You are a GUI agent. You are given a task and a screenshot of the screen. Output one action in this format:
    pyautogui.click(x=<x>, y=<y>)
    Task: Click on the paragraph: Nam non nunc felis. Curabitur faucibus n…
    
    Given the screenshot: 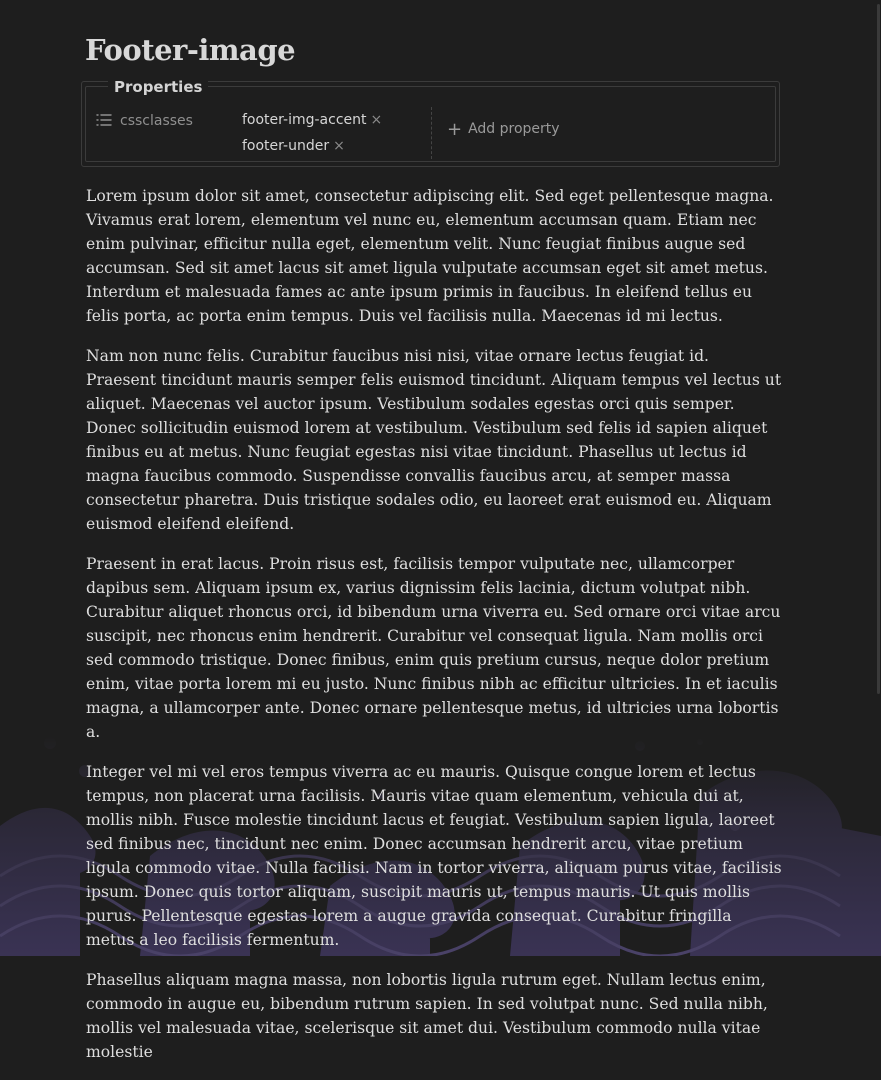 What is the action you would take?
    pyautogui.click(x=434, y=440)
    